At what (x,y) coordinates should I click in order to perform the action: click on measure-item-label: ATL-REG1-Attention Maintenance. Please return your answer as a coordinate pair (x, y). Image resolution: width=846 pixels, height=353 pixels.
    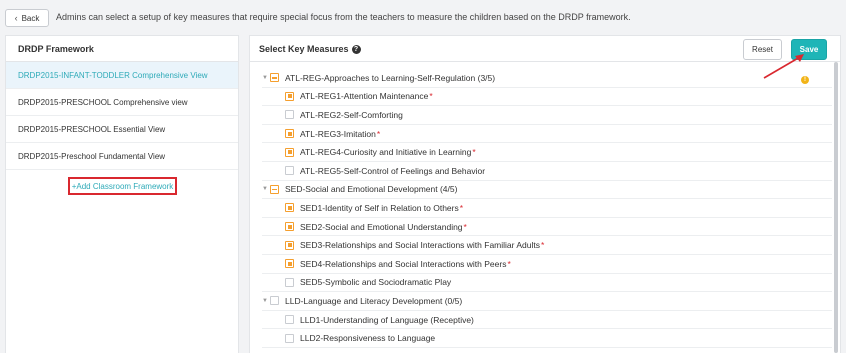
    Looking at the image, I should click on (364, 96).